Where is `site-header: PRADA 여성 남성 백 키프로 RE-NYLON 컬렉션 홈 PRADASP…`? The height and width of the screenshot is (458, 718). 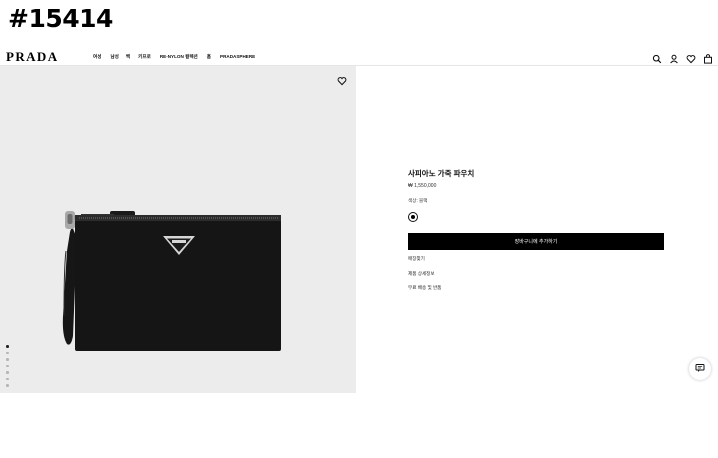
site-header: PRADA 여성 남성 백 키프로 RE-NYLON 컬렉션 홈 PRADASP… is located at coordinates (359, 57).